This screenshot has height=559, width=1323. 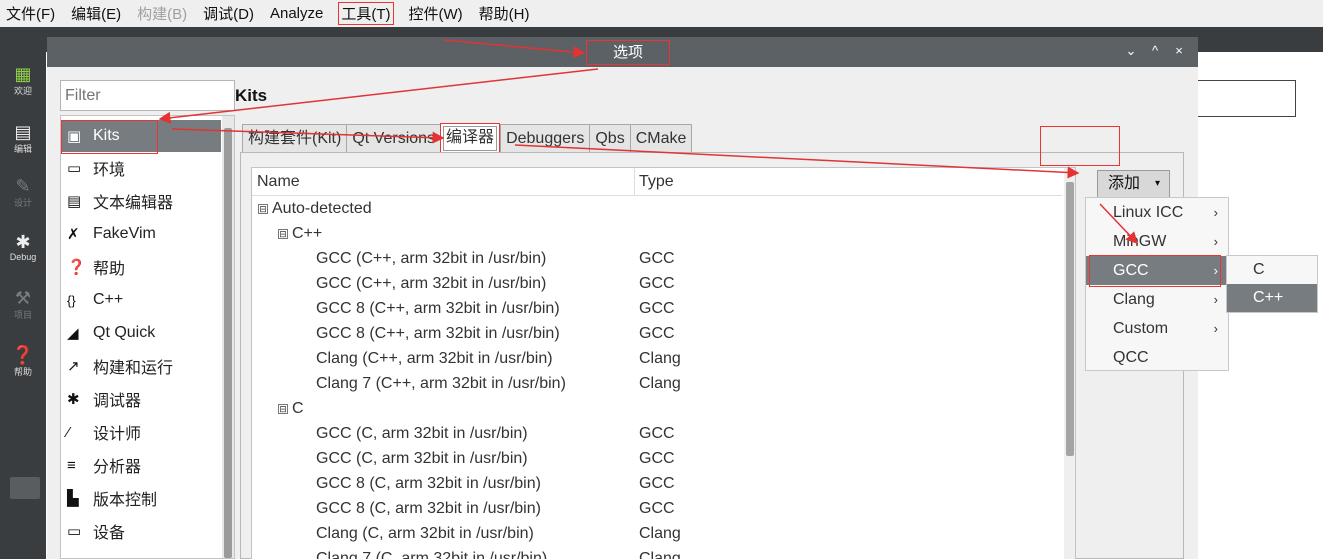 What do you see at coordinates (73, 399) in the screenshot?
I see `debugger-icon: ✱` at bounding box center [73, 399].